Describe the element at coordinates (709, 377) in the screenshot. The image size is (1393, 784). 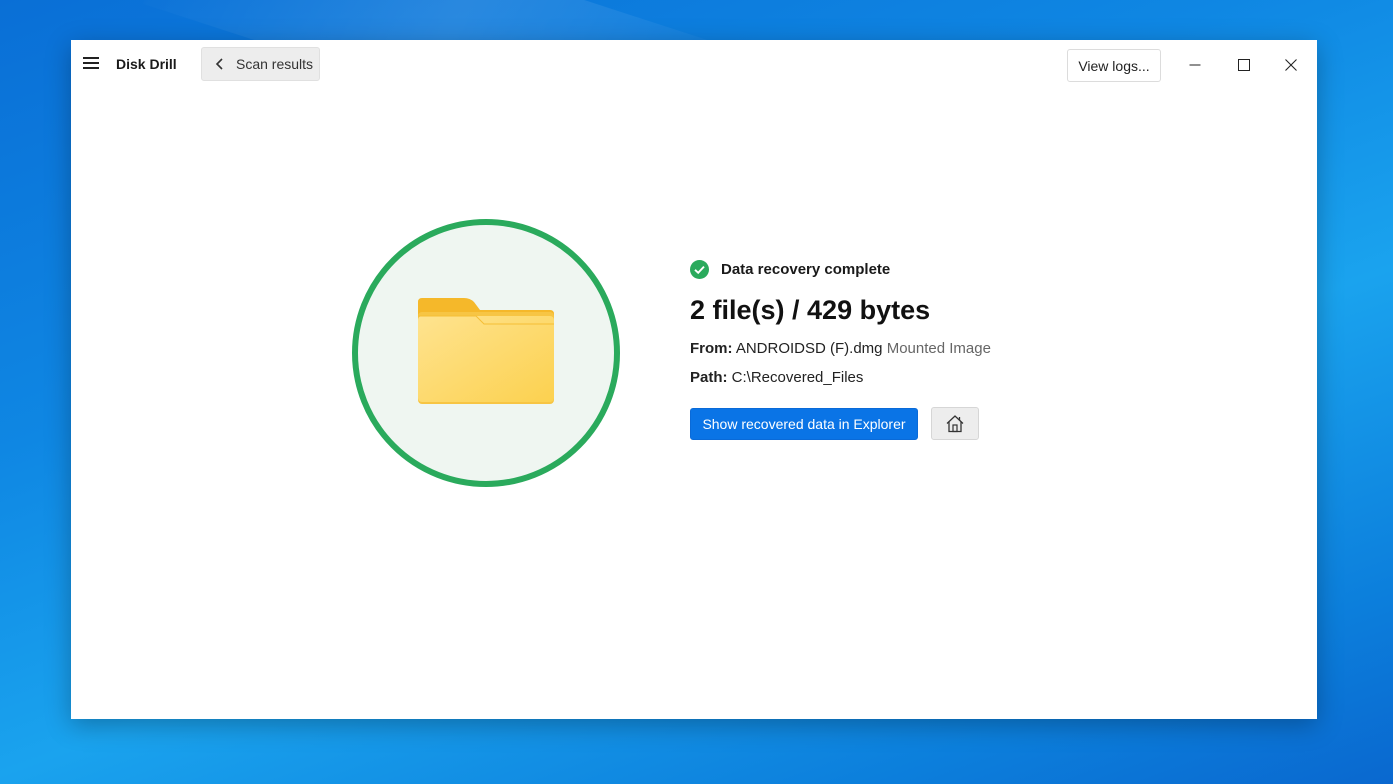
I see `path-label: Path:` at that location.